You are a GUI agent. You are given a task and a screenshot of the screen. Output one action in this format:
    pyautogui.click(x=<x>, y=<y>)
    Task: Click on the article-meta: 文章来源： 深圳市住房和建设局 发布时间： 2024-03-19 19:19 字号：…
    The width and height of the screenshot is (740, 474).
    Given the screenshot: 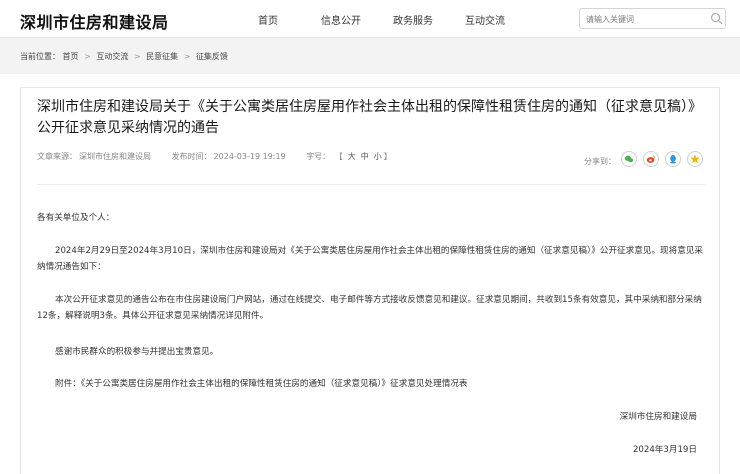 What is the action you would take?
    pyautogui.click(x=215, y=156)
    